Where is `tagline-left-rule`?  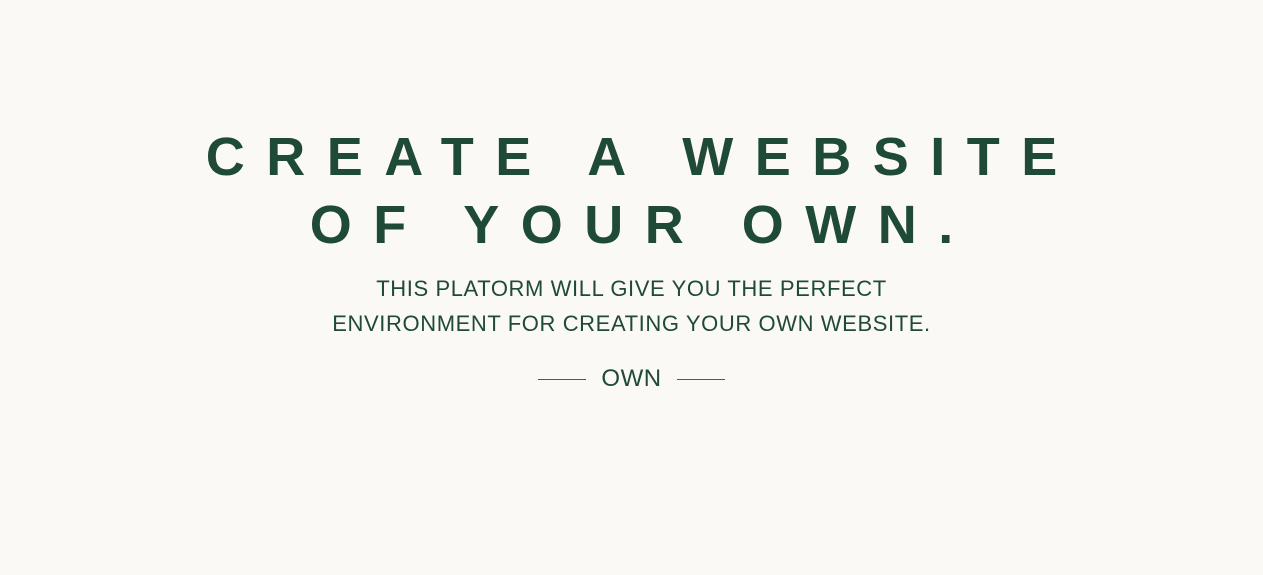 tagline-left-rule is located at coordinates (562, 379).